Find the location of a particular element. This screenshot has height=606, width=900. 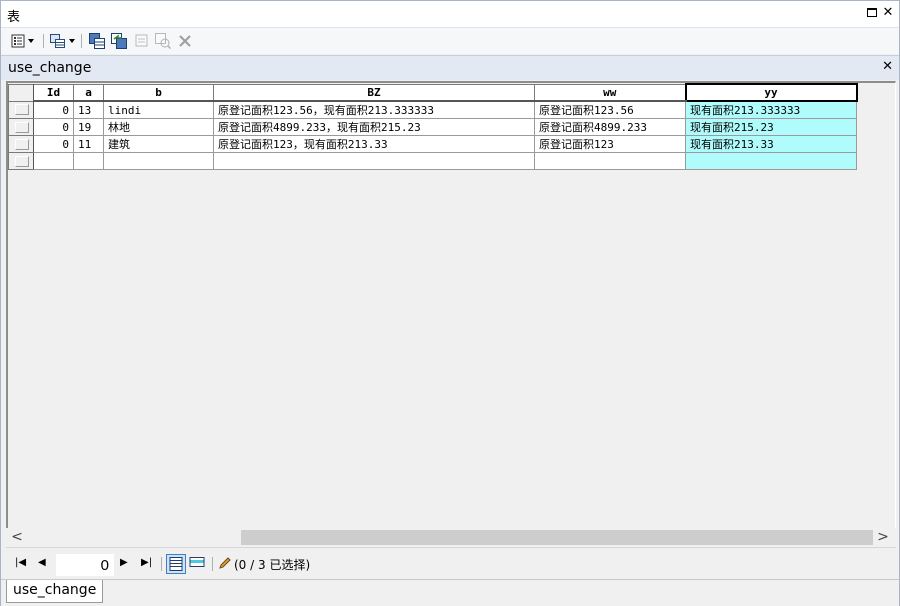

cell-b is located at coordinates (158, 161).